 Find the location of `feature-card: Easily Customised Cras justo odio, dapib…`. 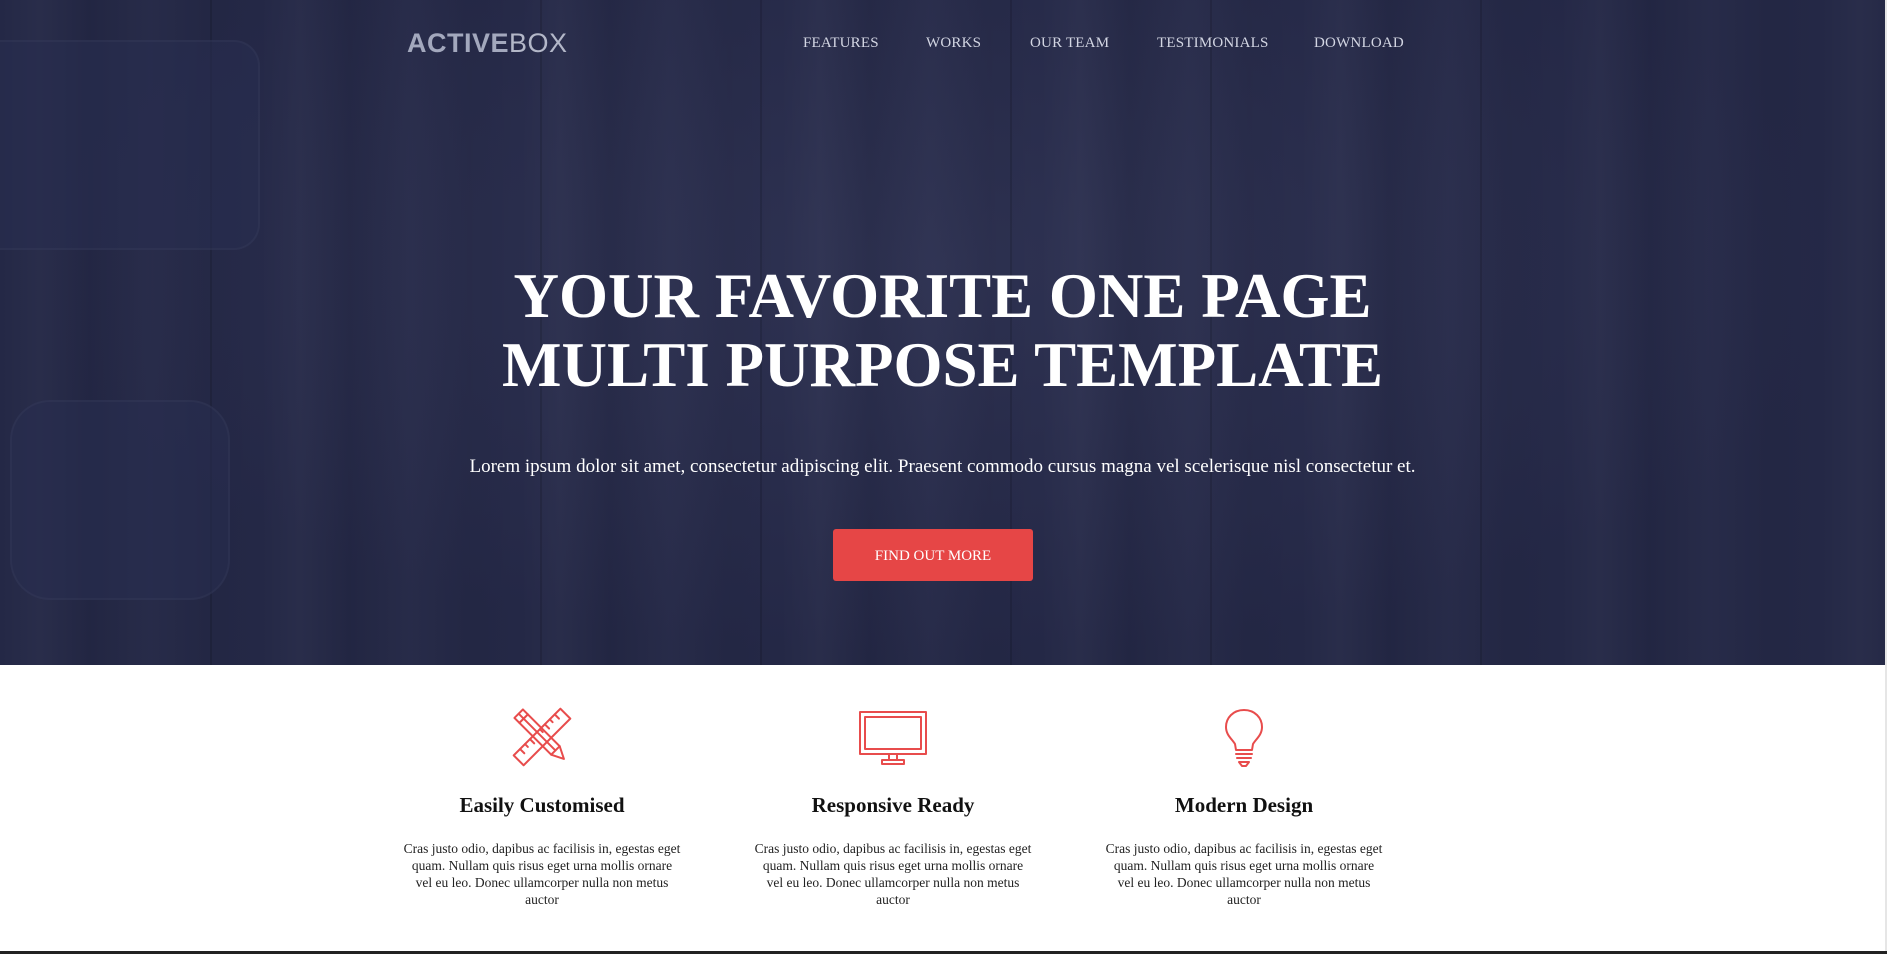

feature-card: Easily Customised Cras justo odio, dapib… is located at coordinates (542, 807).